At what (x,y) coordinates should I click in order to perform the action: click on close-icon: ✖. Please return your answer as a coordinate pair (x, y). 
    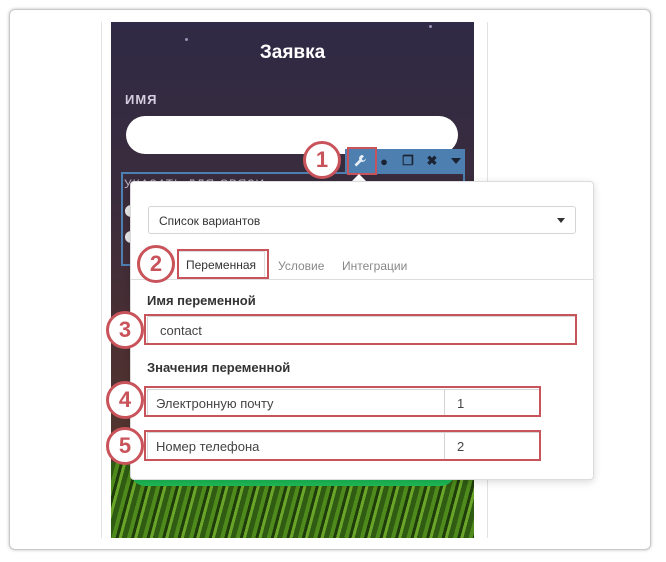
    Looking at the image, I should click on (432, 161).